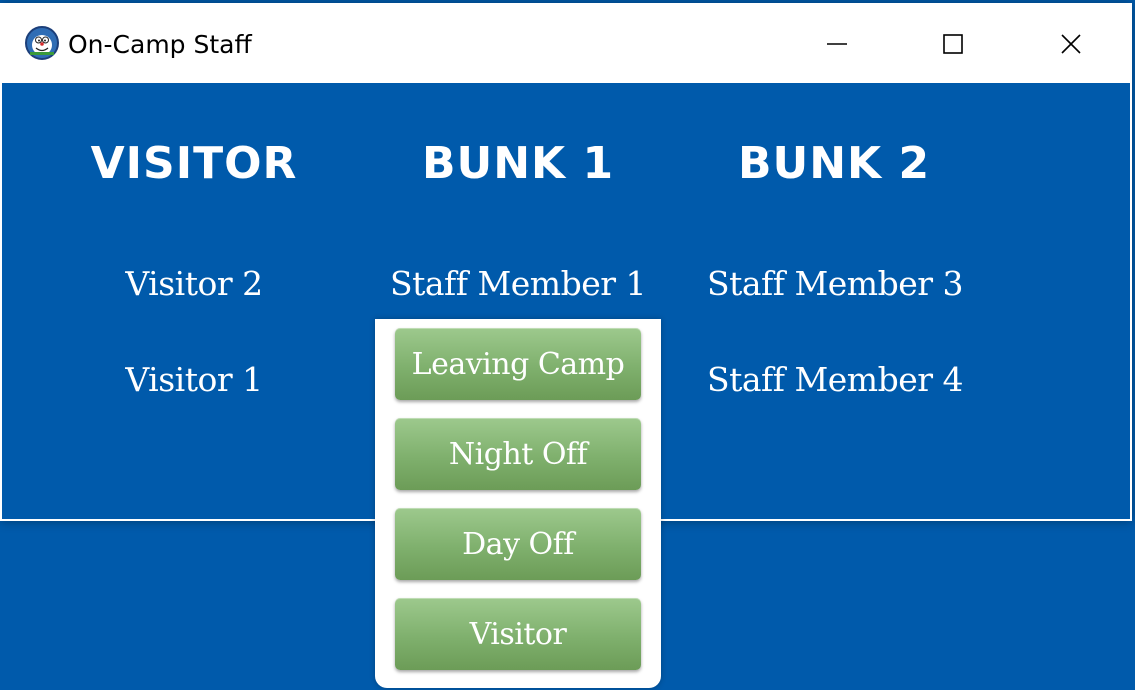 Image resolution: width=1135 pixels, height=690 pixels. What do you see at coordinates (518, 454) in the screenshot?
I see `night-off-button: Night Off` at bounding box center [518, 454].